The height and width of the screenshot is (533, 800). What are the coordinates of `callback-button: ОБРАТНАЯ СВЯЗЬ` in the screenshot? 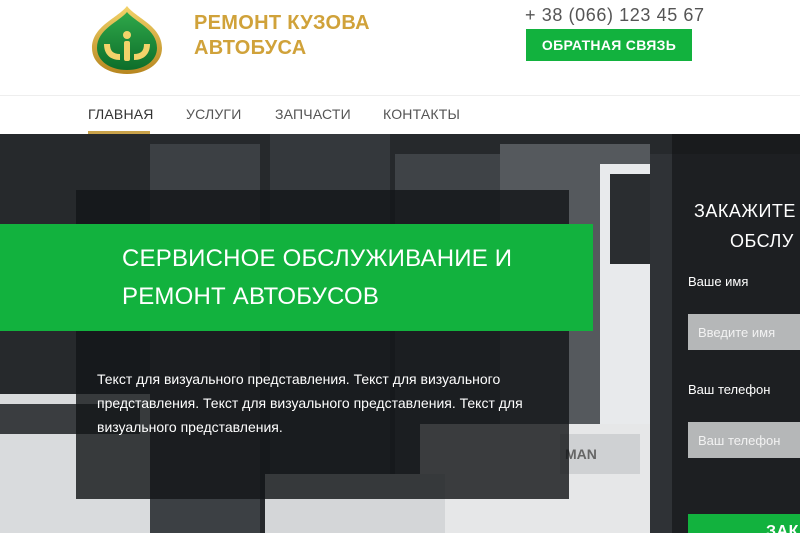 It's located at (609, 45).